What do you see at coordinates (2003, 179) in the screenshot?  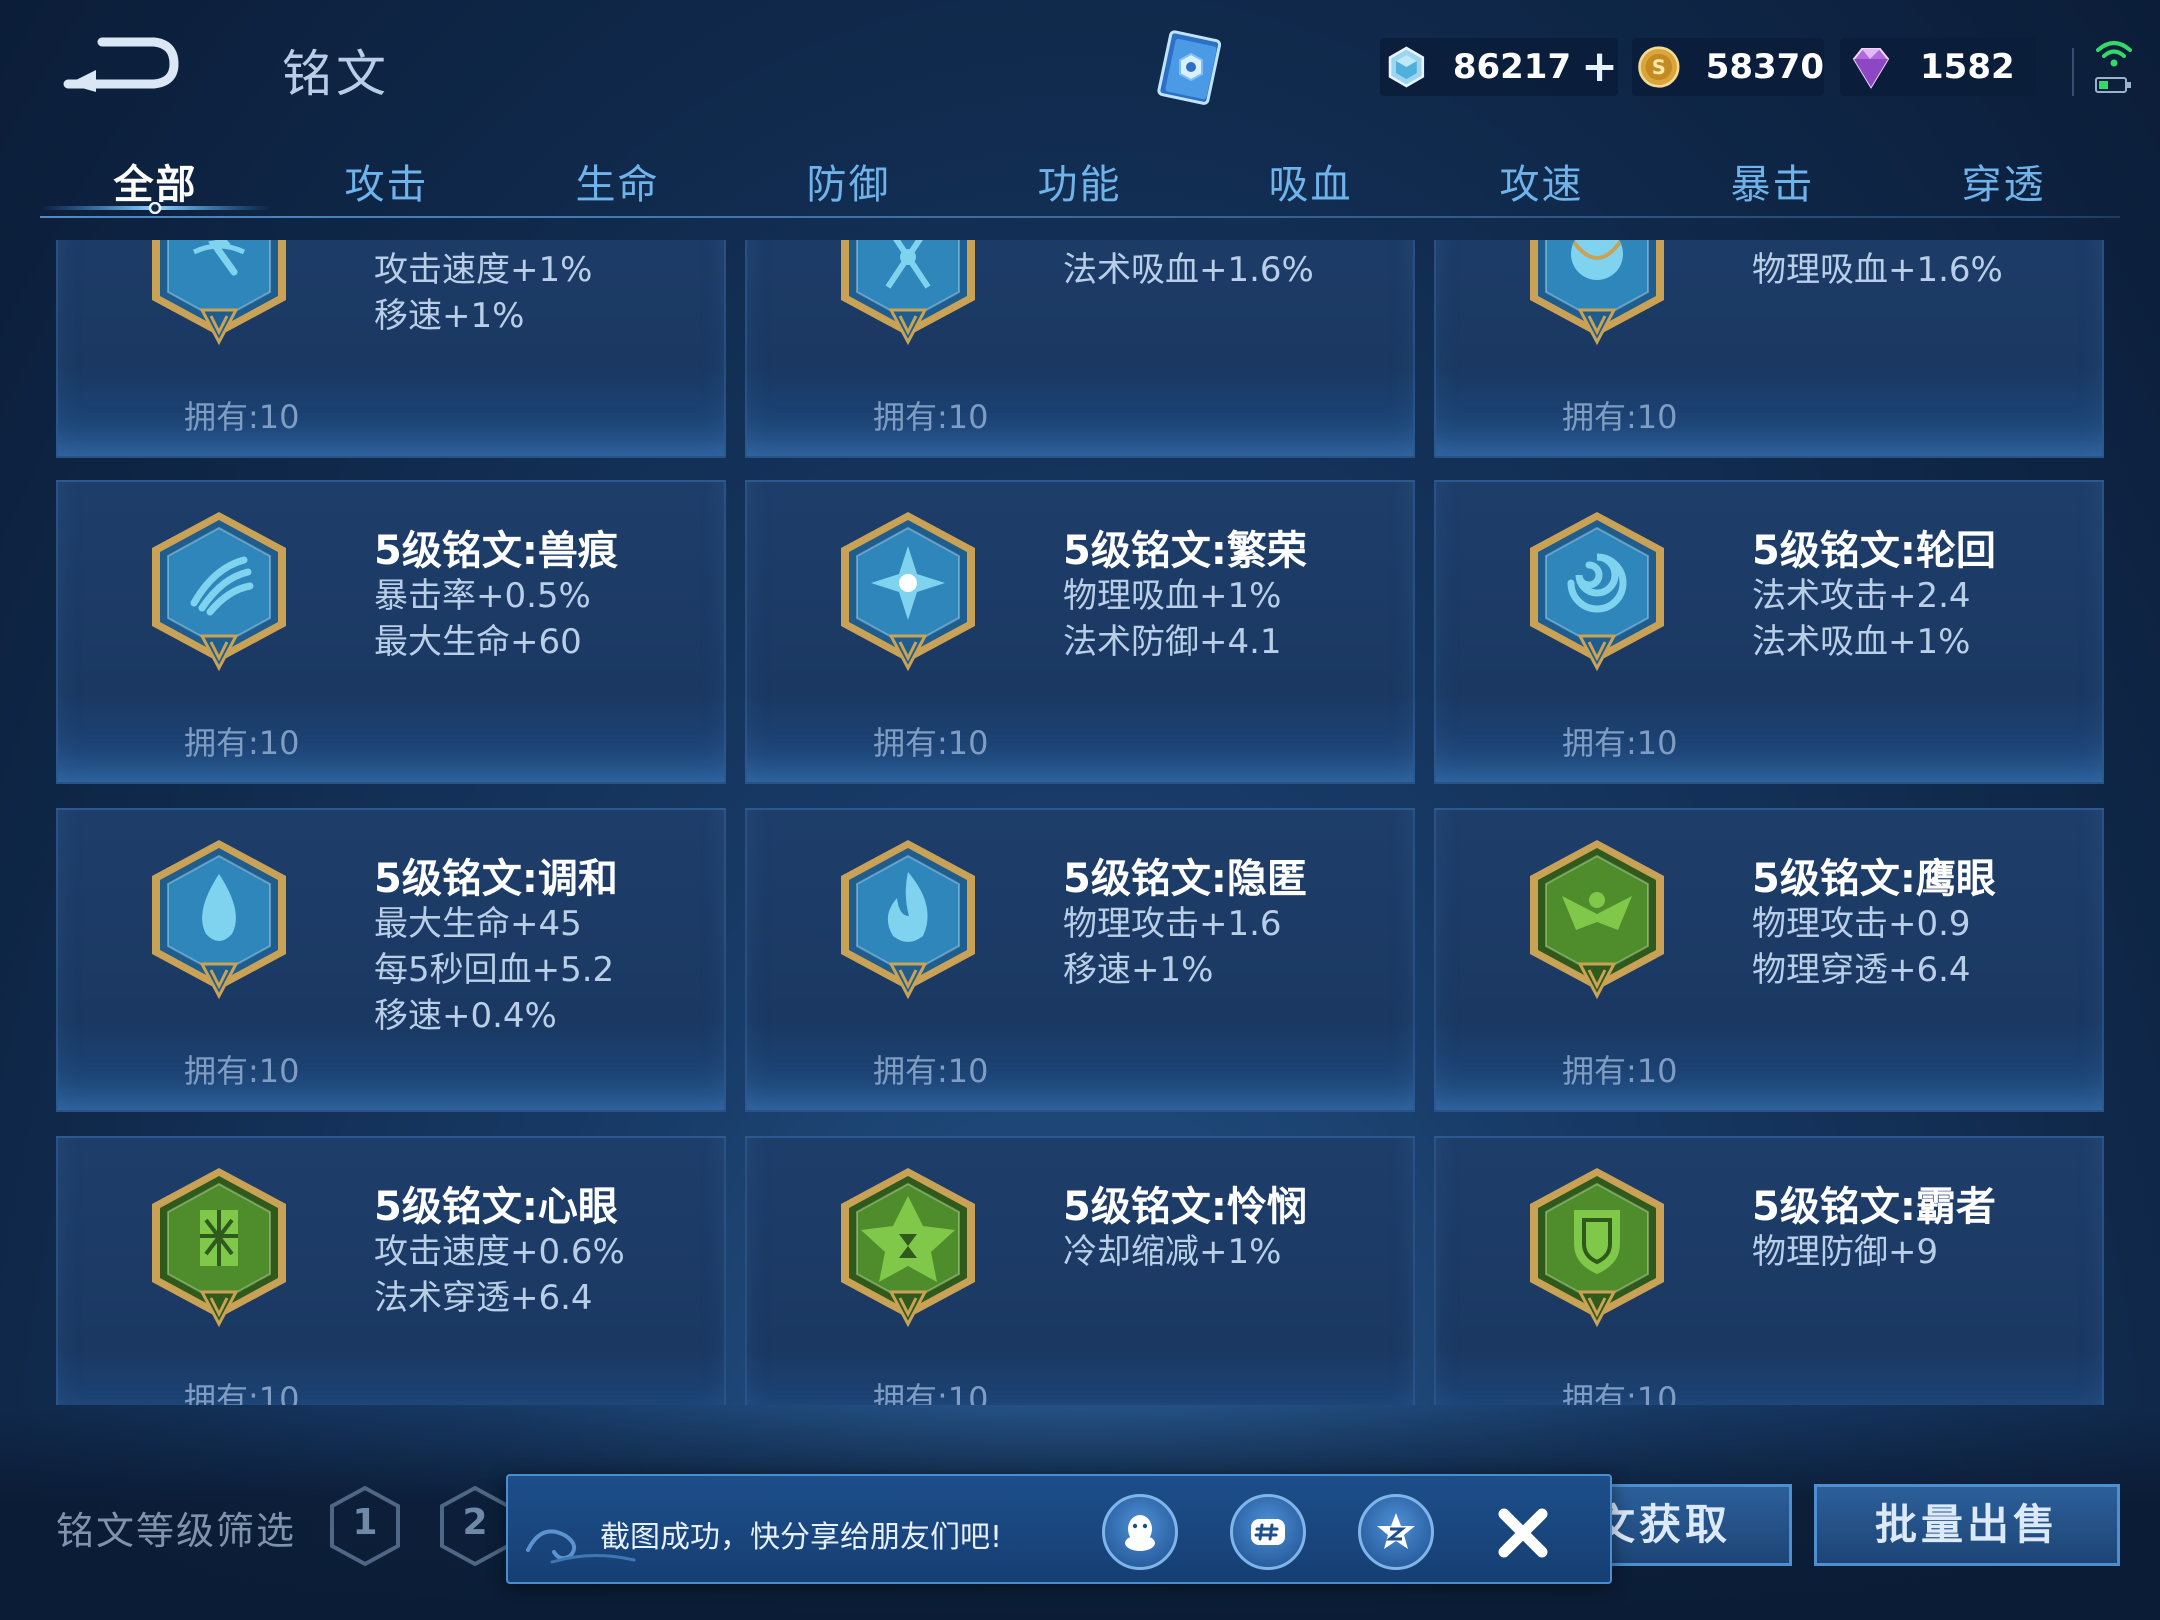 I see `tab-penetration: 穿透` at bounding box center [2003, 179].